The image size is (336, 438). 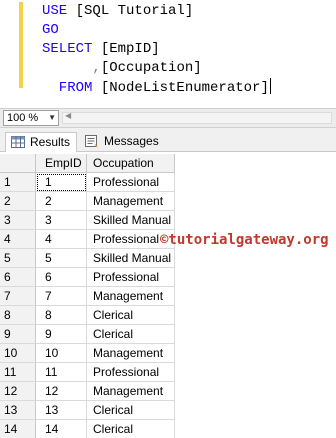 What do you see at coordinates (134, 11) in the screenshot?
I see `code-token: [SQL Tutorial]` at bounding box center [134, 11].